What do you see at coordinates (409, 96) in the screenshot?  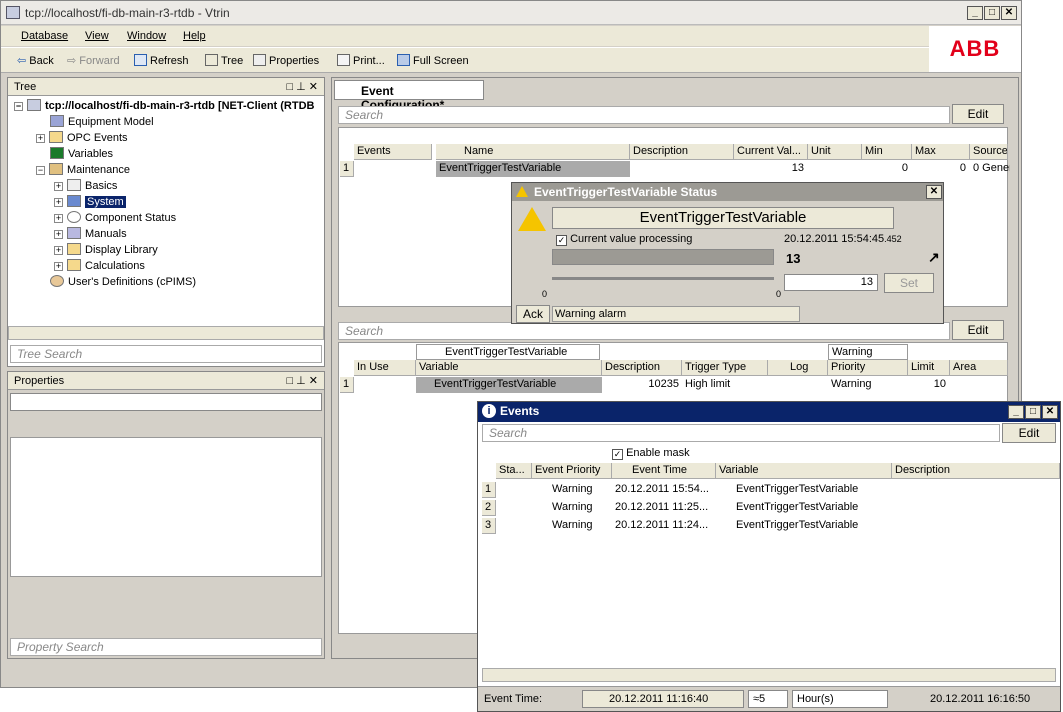 I see `tab-event-configuration: Event Configuration*` at bounding box center [409, 96].